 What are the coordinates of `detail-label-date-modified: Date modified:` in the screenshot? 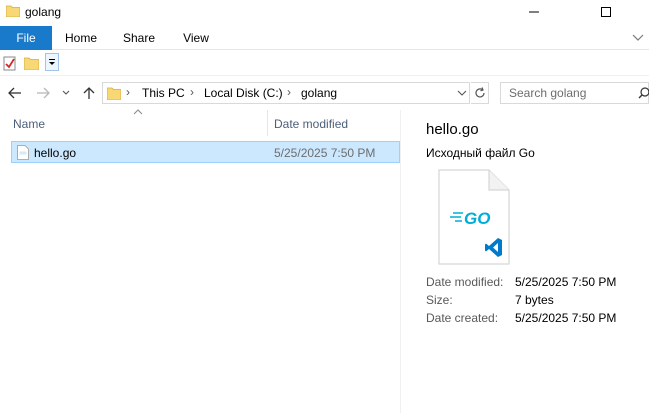 It's located at (465, 282).